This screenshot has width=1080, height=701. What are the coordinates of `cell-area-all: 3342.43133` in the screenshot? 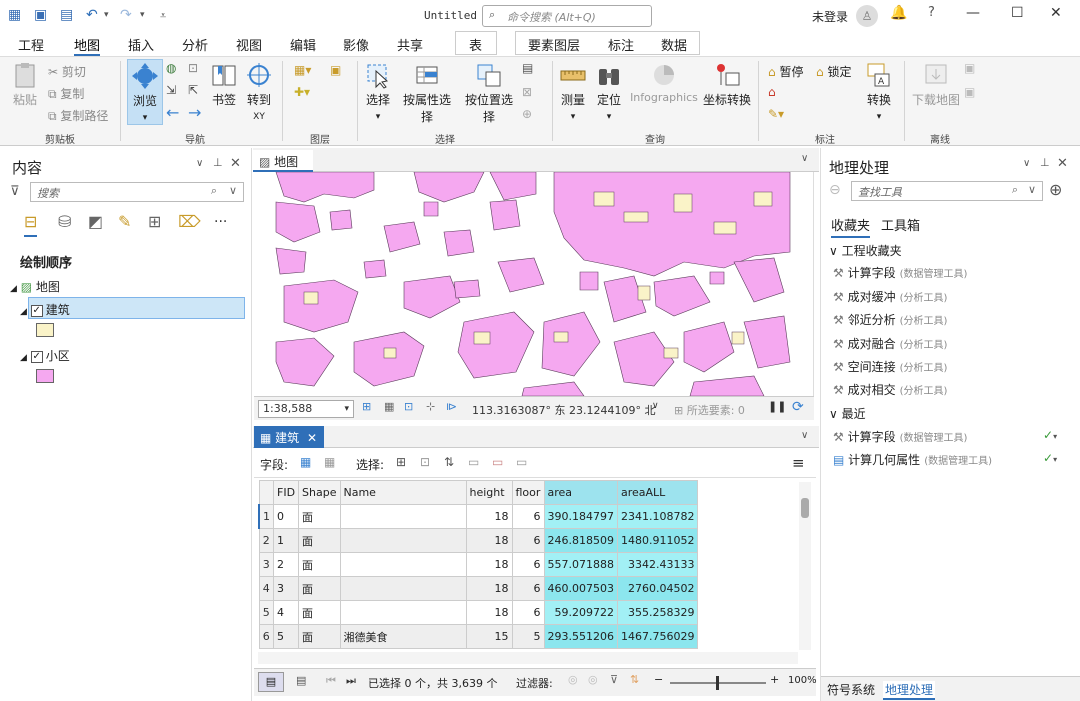 It's located at (657, 564).